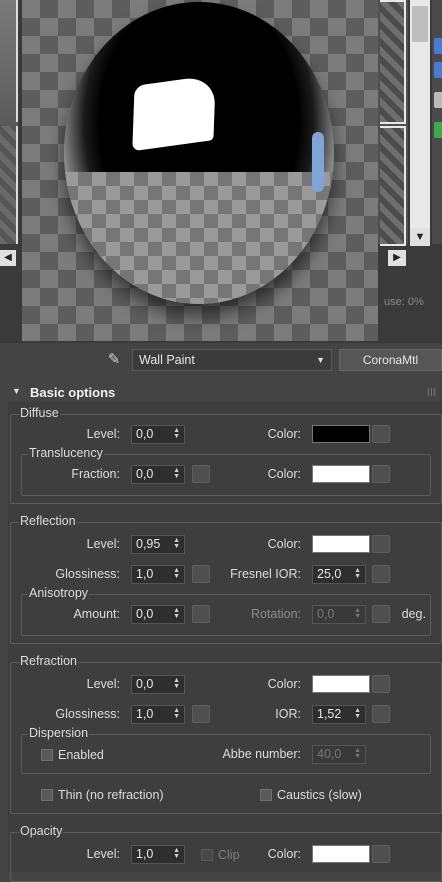 The image size is (442, 882). What do you see at coordinates (381, 854) in the screenshot?
I see `opacity-color-map-button` at bounding box center [381, 854].